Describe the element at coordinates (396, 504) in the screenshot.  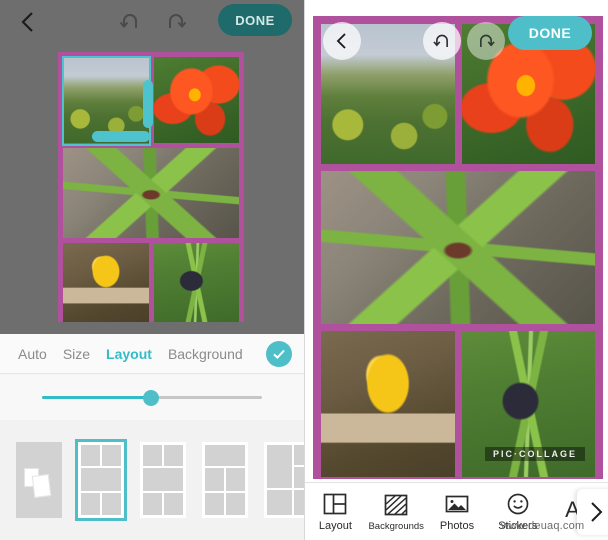
I see `diagonal-stripes-icon` at that location.